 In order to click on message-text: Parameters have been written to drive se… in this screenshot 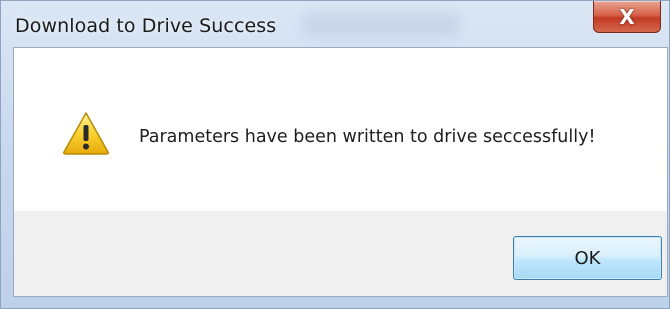, I will do `click(367, 137)`.